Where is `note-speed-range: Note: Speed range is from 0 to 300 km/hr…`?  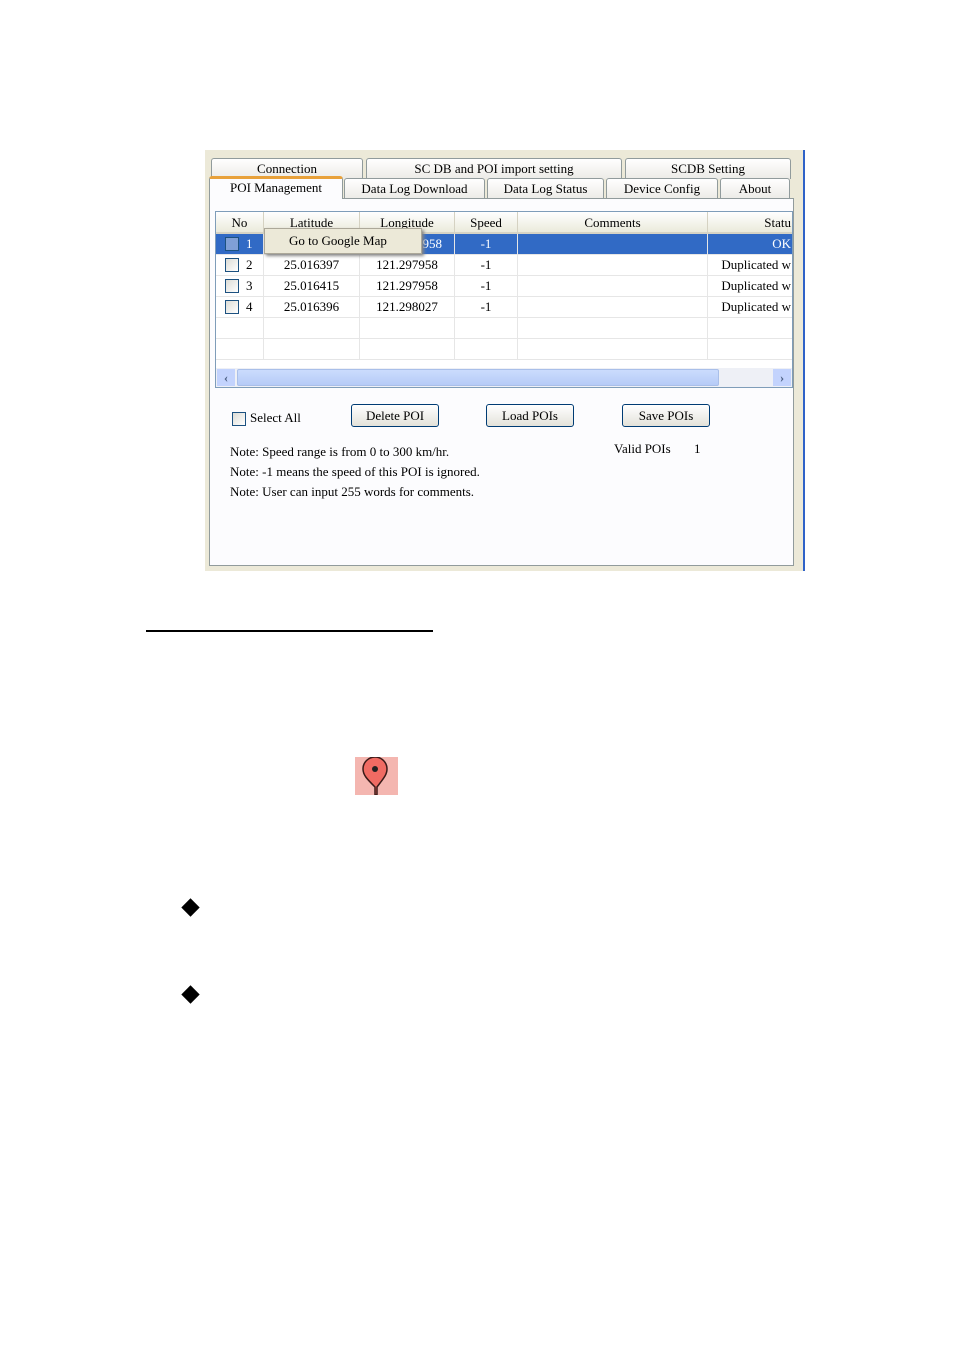
note-speed-range: Note: Speed range is from 0 to 300 km/hr… is located at coordinates (340, 451).